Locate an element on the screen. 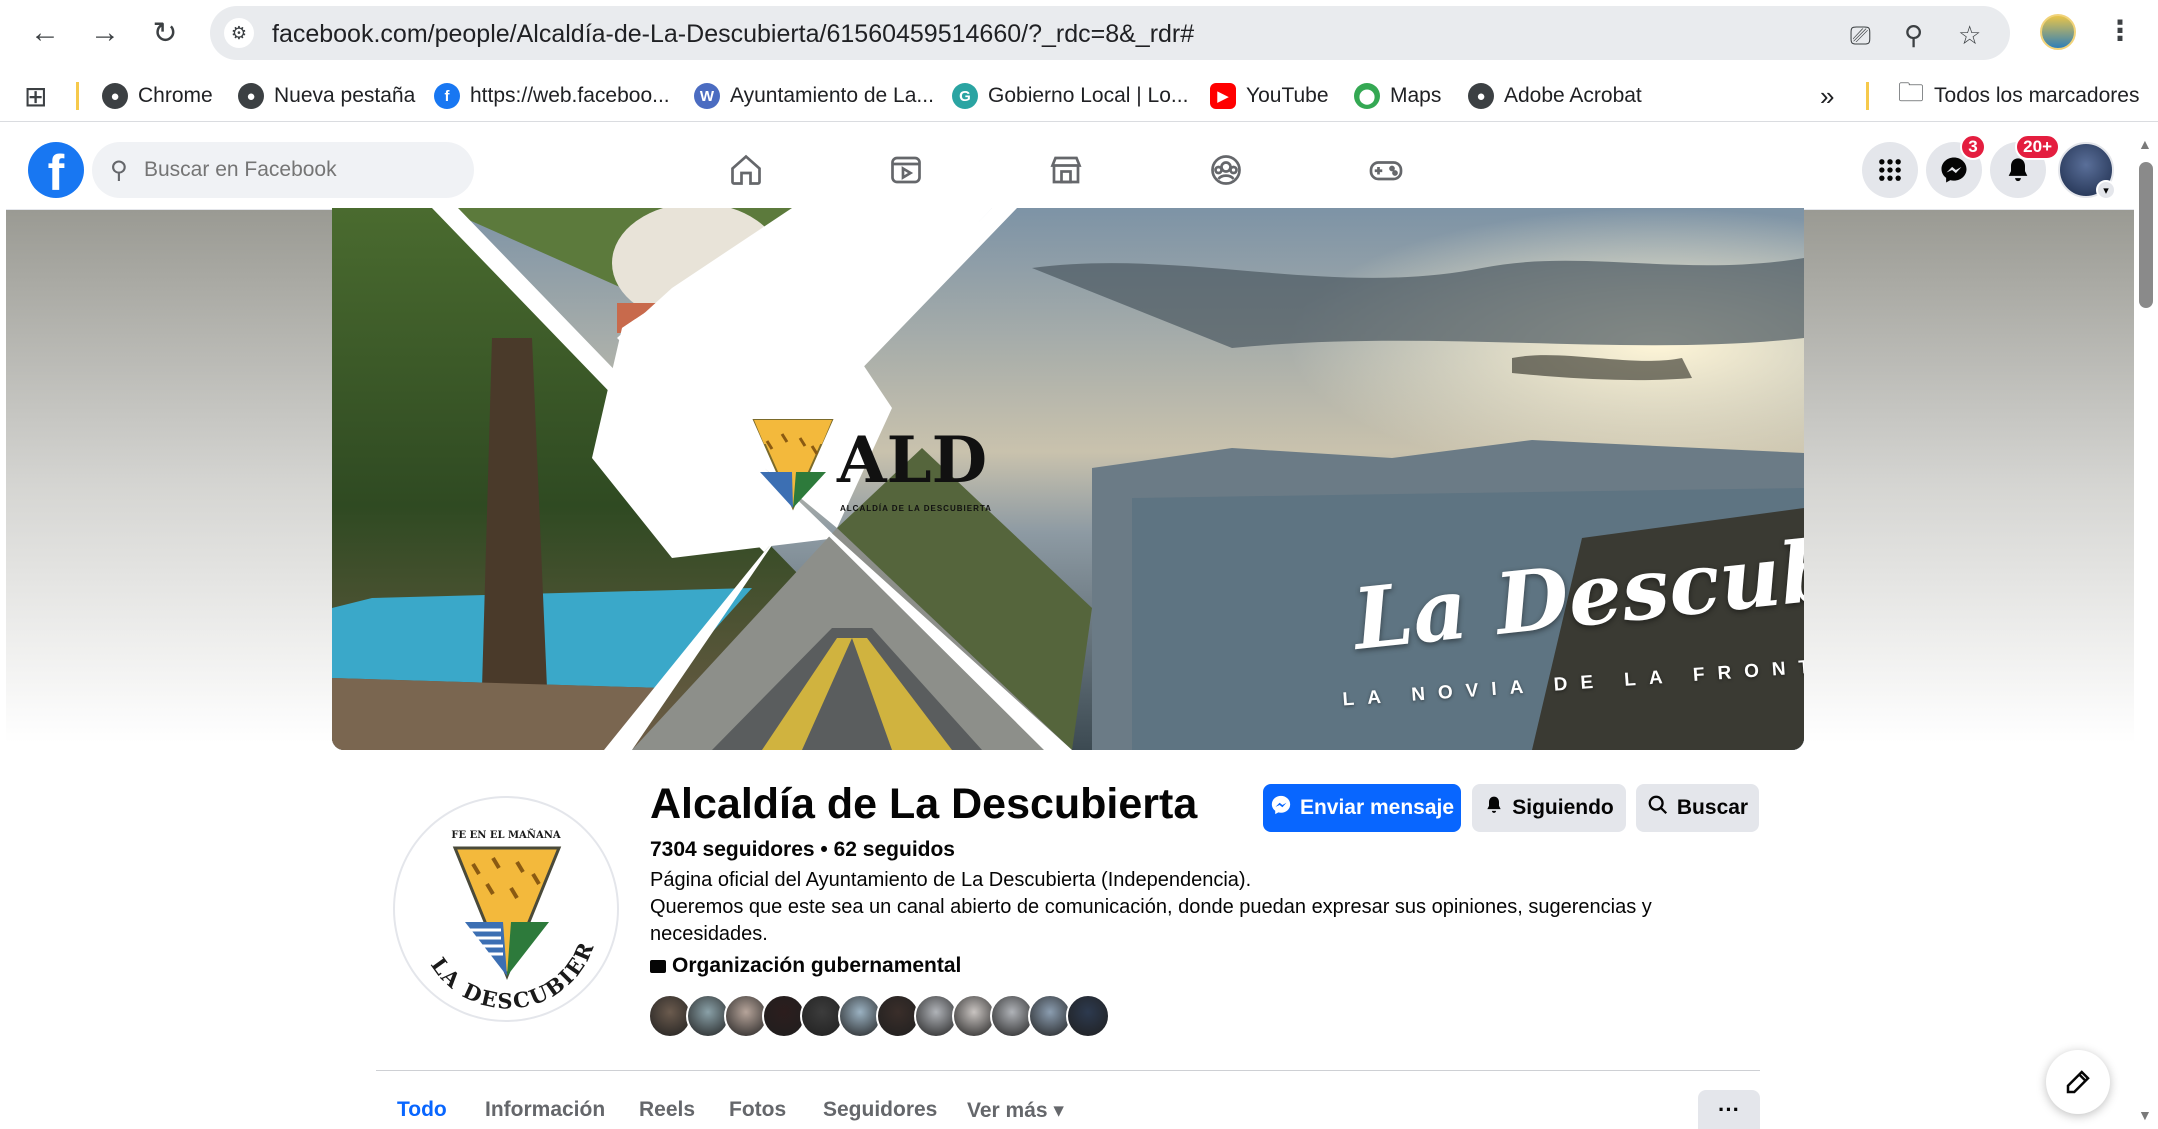 Image resolution: width=2158 pixels, height=1129 pixels. all-bookmarks-label: Todos los marcadores is located at coordinates (2037, 95).